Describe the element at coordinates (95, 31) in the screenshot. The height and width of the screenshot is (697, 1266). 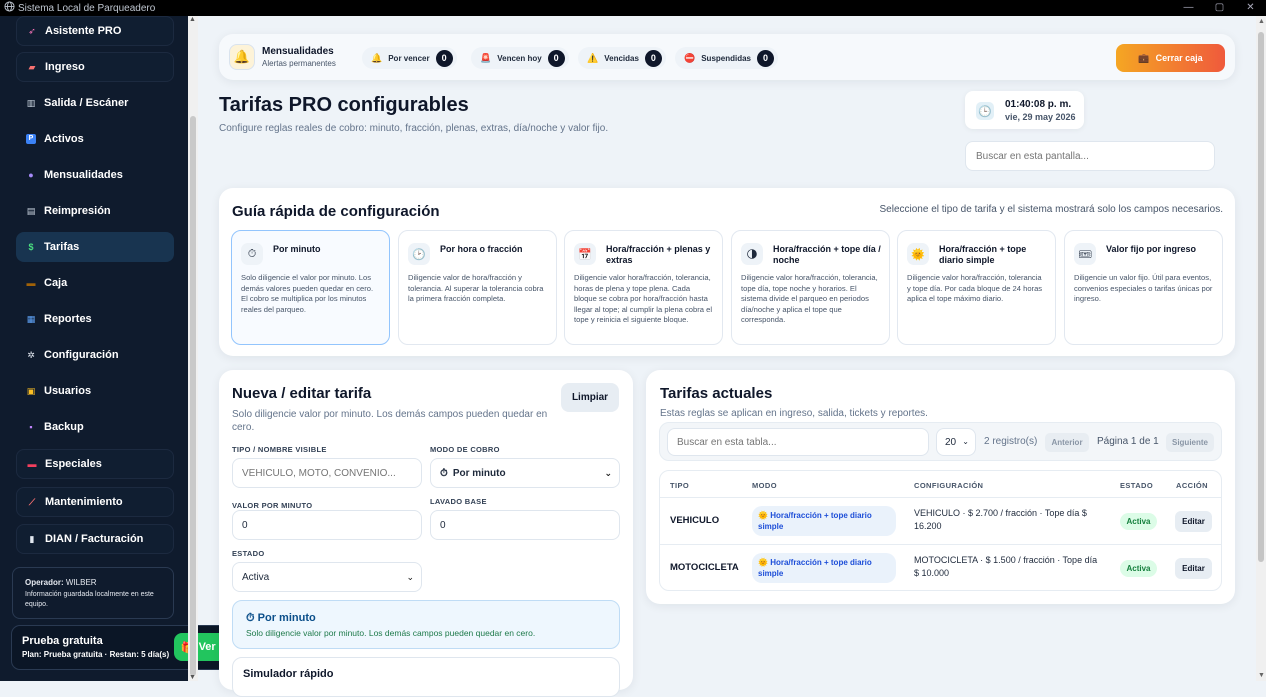
I see `sidebar-item-asistente-pro: ➶ Asistente PRO` at that location.